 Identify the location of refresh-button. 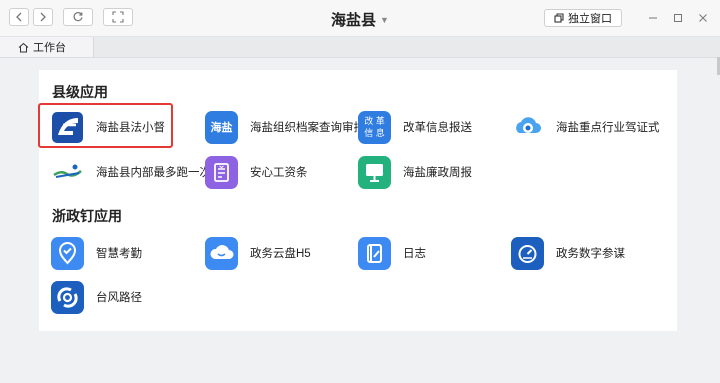
(78, 17).